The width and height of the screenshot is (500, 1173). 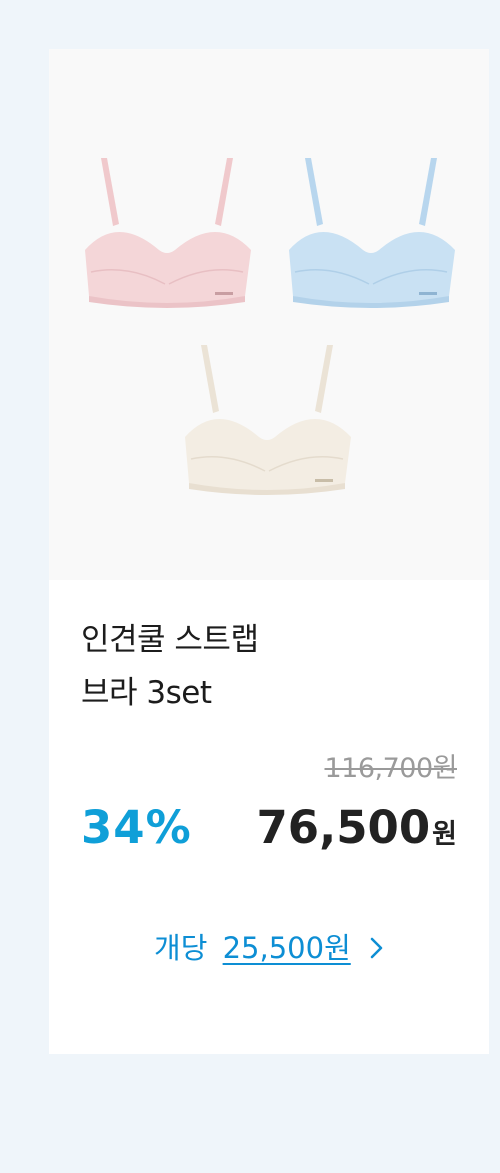 What do you see at coordinates (444, 834) in the screenshot?
I see `sale-price-unit: 원` at bounding box center [444, 834].